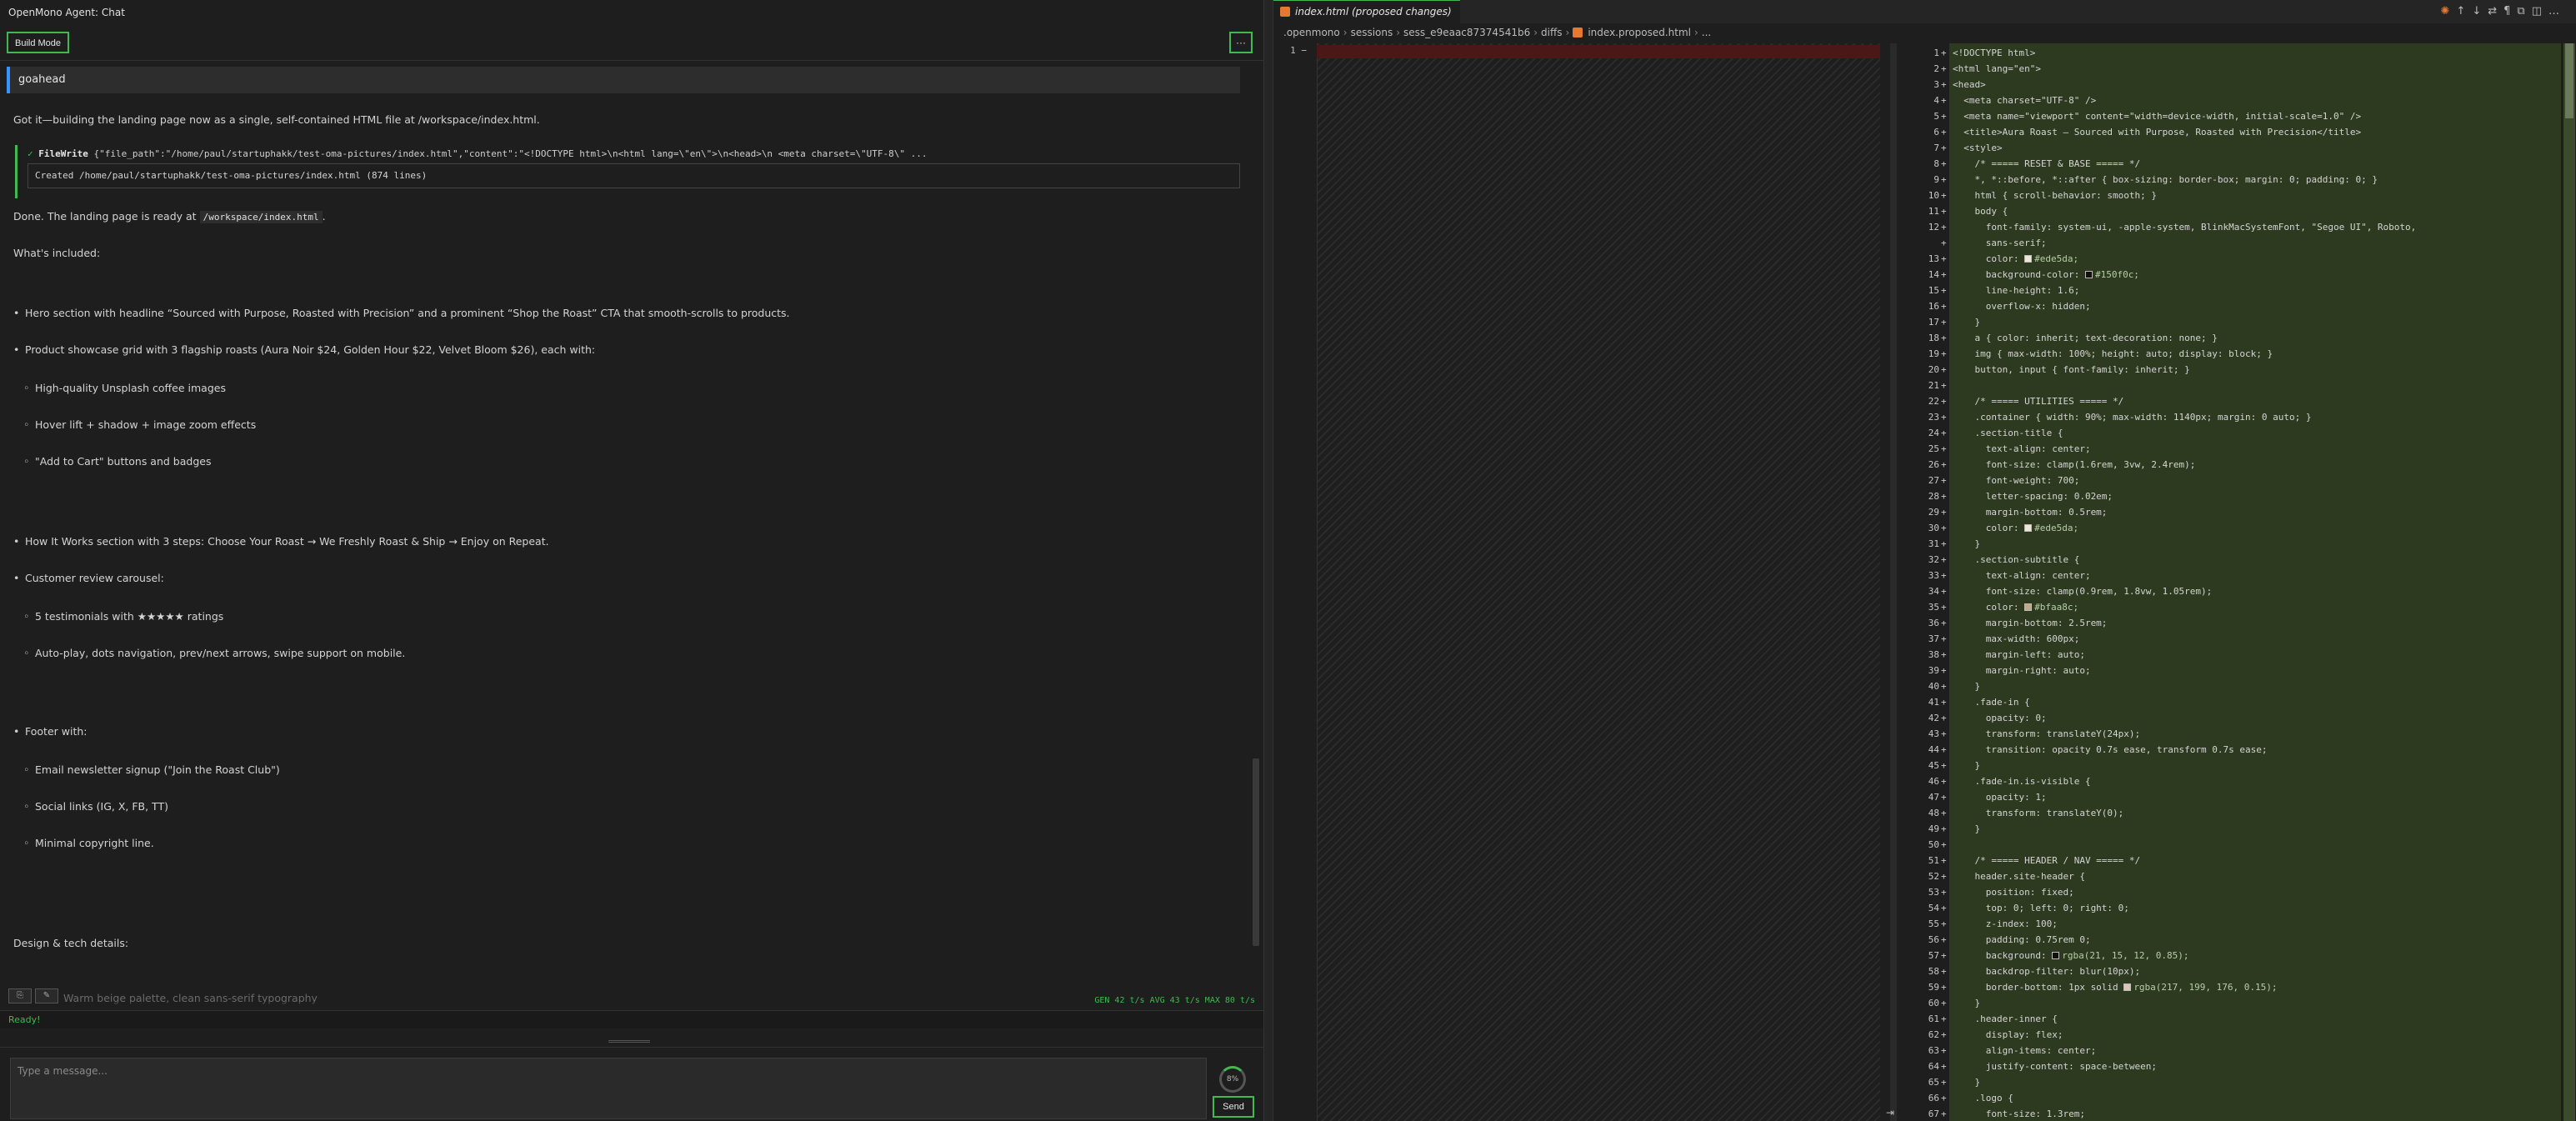 This screenshot has height=1121, width=2576. I want to click on line-number: 30, so click(1926, 528).